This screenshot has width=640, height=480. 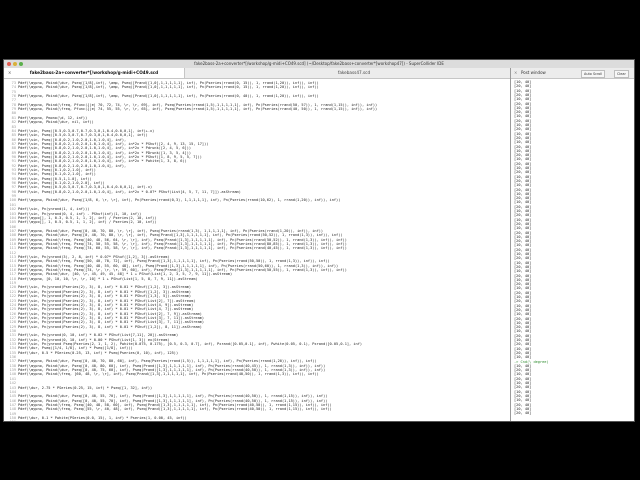 What do you see at coordinates (533, 72) in the screenshot?
I see `post-window-title: Post window` at bounding box center [533, 72].